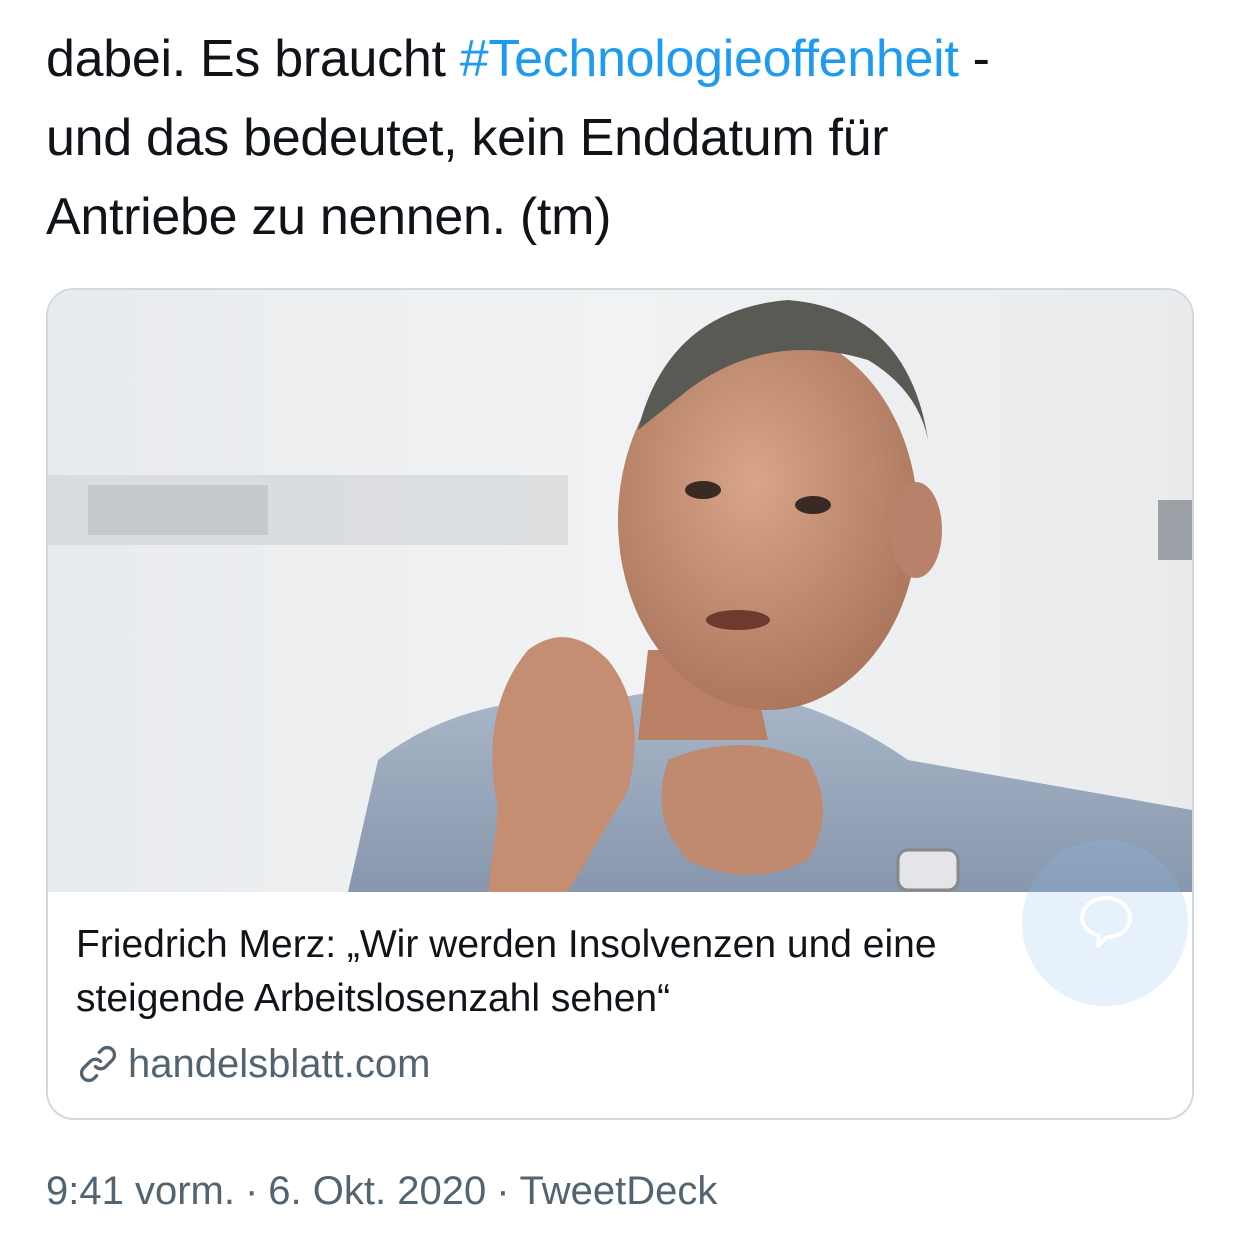 The height and width of the screenshot is (1242, 1242). I want to click on link-icon, so click(98, 1064).